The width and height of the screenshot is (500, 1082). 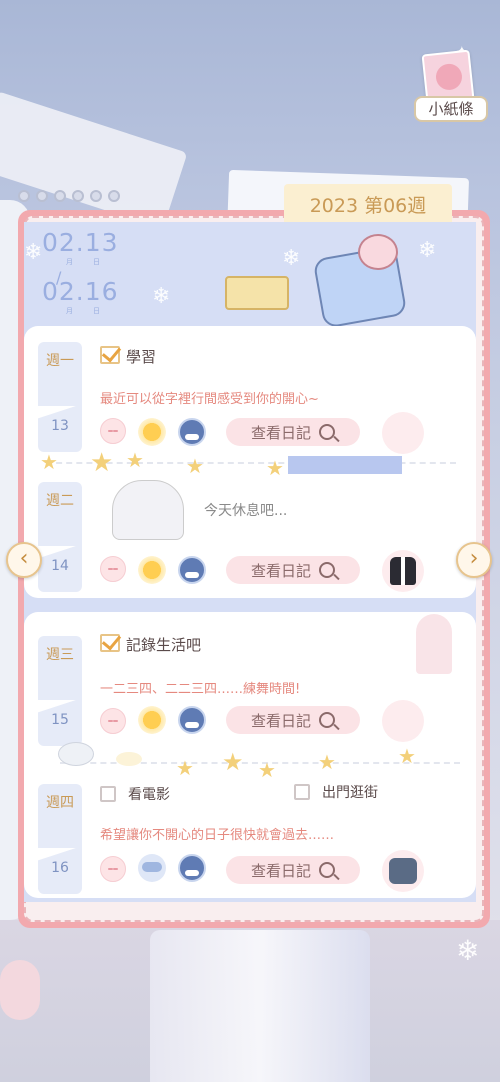 What do you see at coordinates (80, 291) in the screenshot?
I see `end-date: 02.16` at bounding box center [80, 291].